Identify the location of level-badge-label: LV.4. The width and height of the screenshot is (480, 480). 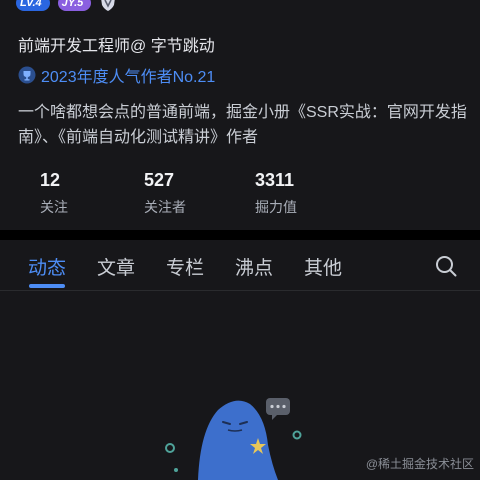
(31, 4).